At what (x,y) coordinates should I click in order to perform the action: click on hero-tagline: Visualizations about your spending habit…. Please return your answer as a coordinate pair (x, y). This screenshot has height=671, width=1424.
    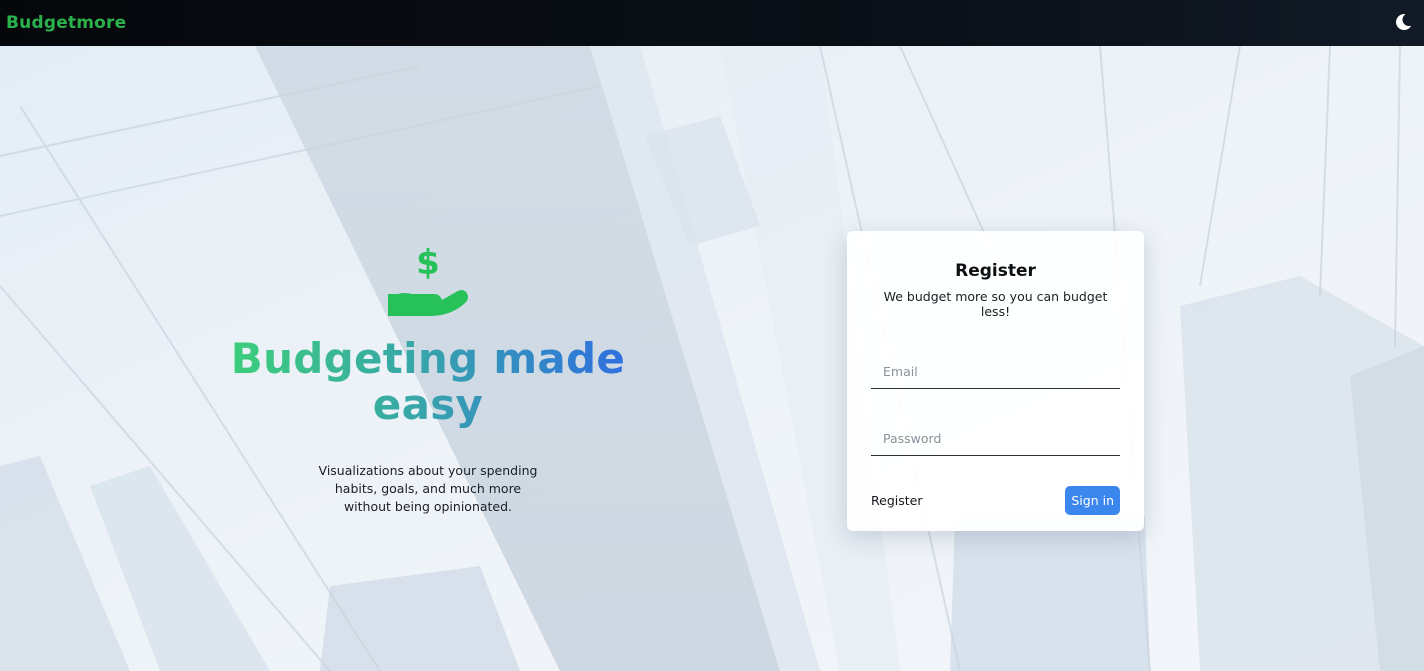
    Looking at the image, I should click on (428, 488).